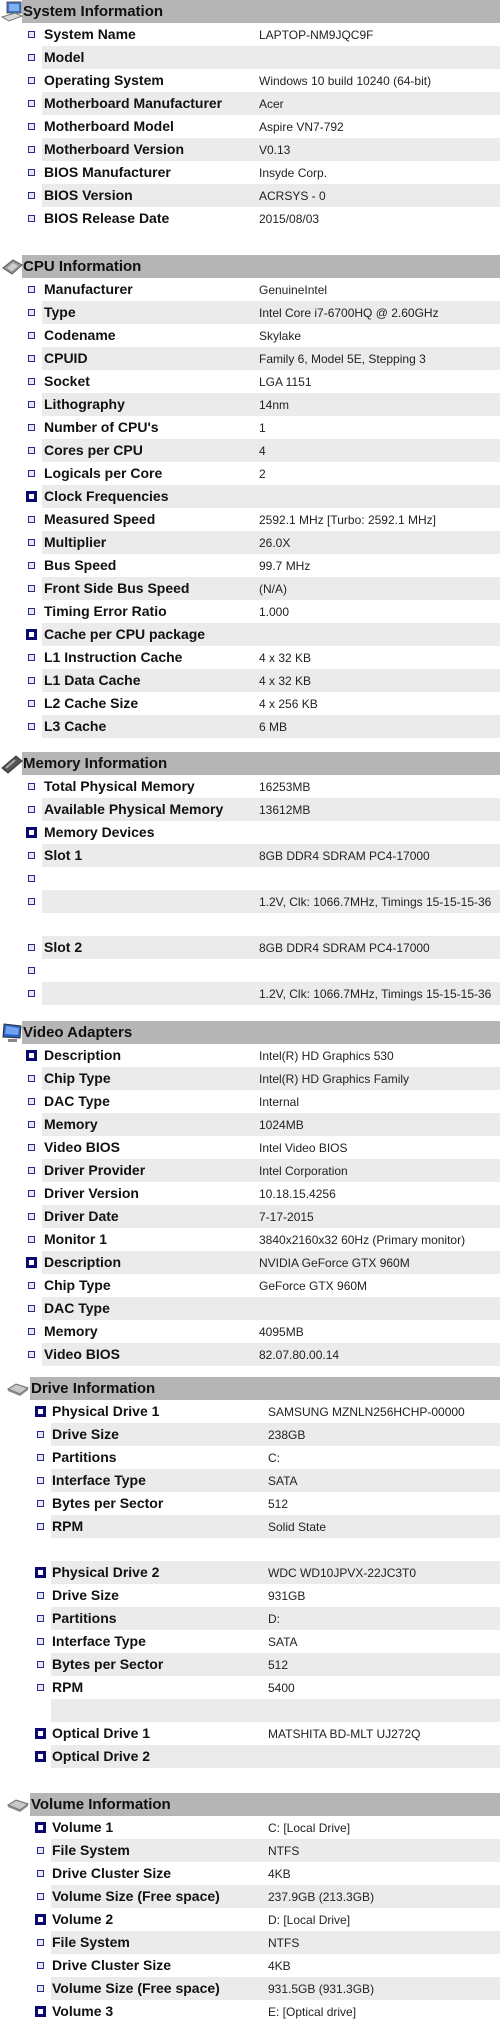 This screenshot has width=500, height=2038. What do you see at coordinates (90, 34) in the screenshot?
I see `row-label: System Name` at bounding box center [90, 34].